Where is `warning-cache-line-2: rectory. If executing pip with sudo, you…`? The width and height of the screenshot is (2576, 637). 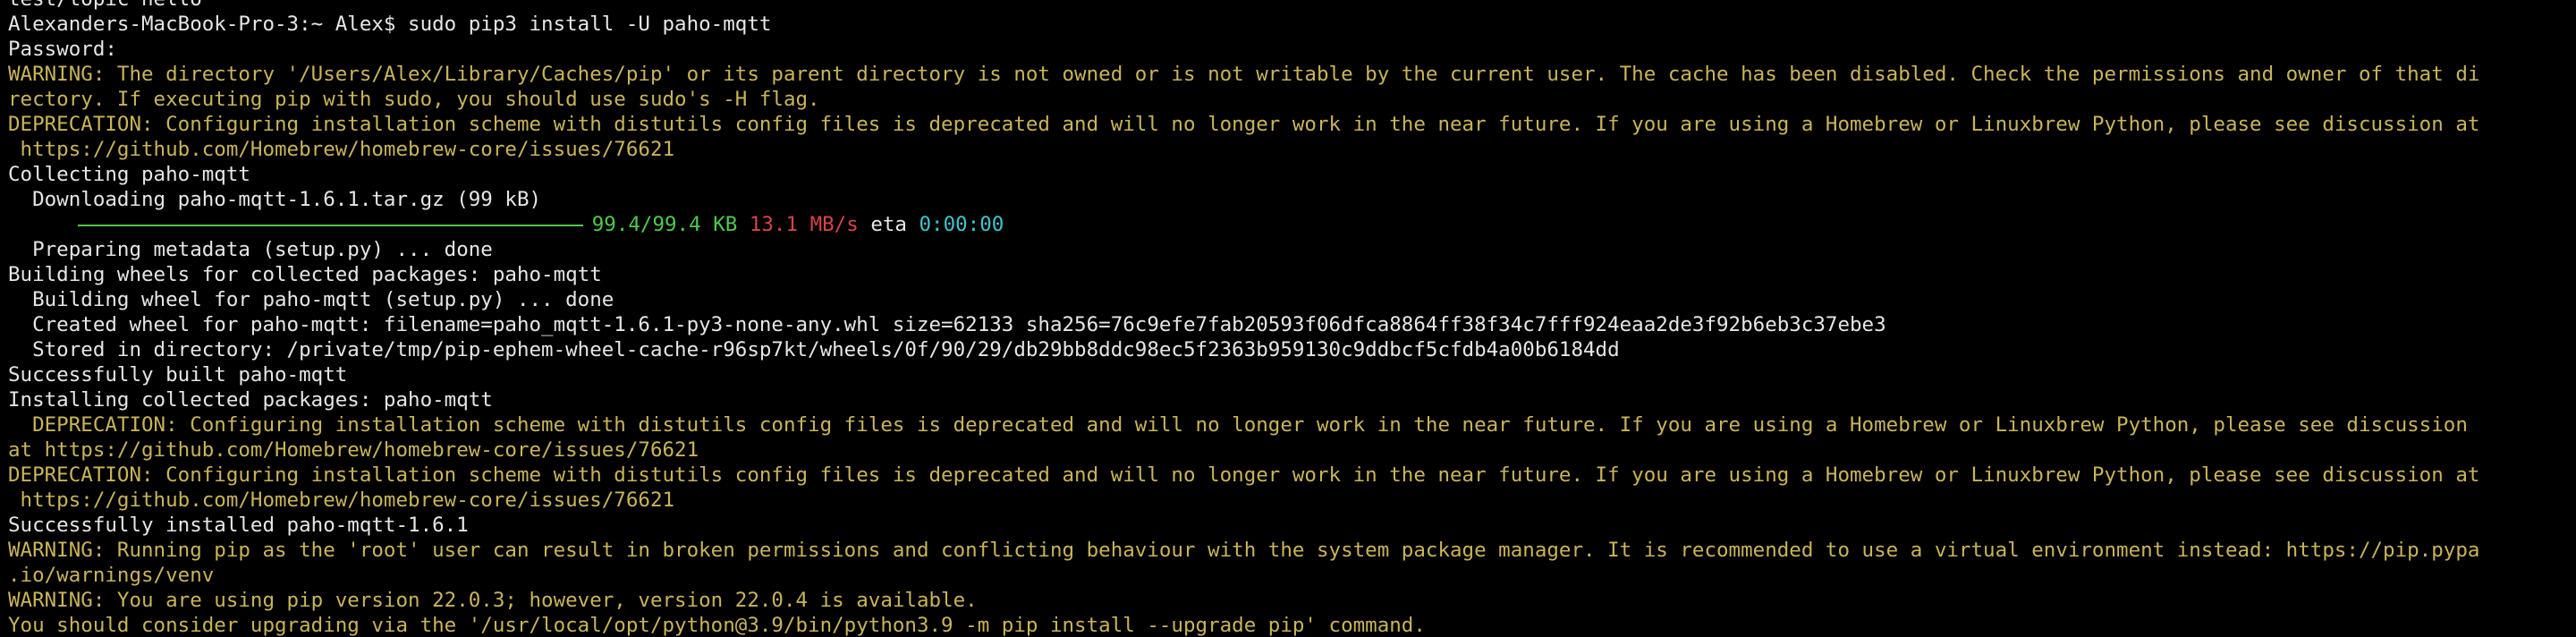 warning-cache-line-2: rectory. If executing pip with sudo, you… is located at coordinates (414, 99).